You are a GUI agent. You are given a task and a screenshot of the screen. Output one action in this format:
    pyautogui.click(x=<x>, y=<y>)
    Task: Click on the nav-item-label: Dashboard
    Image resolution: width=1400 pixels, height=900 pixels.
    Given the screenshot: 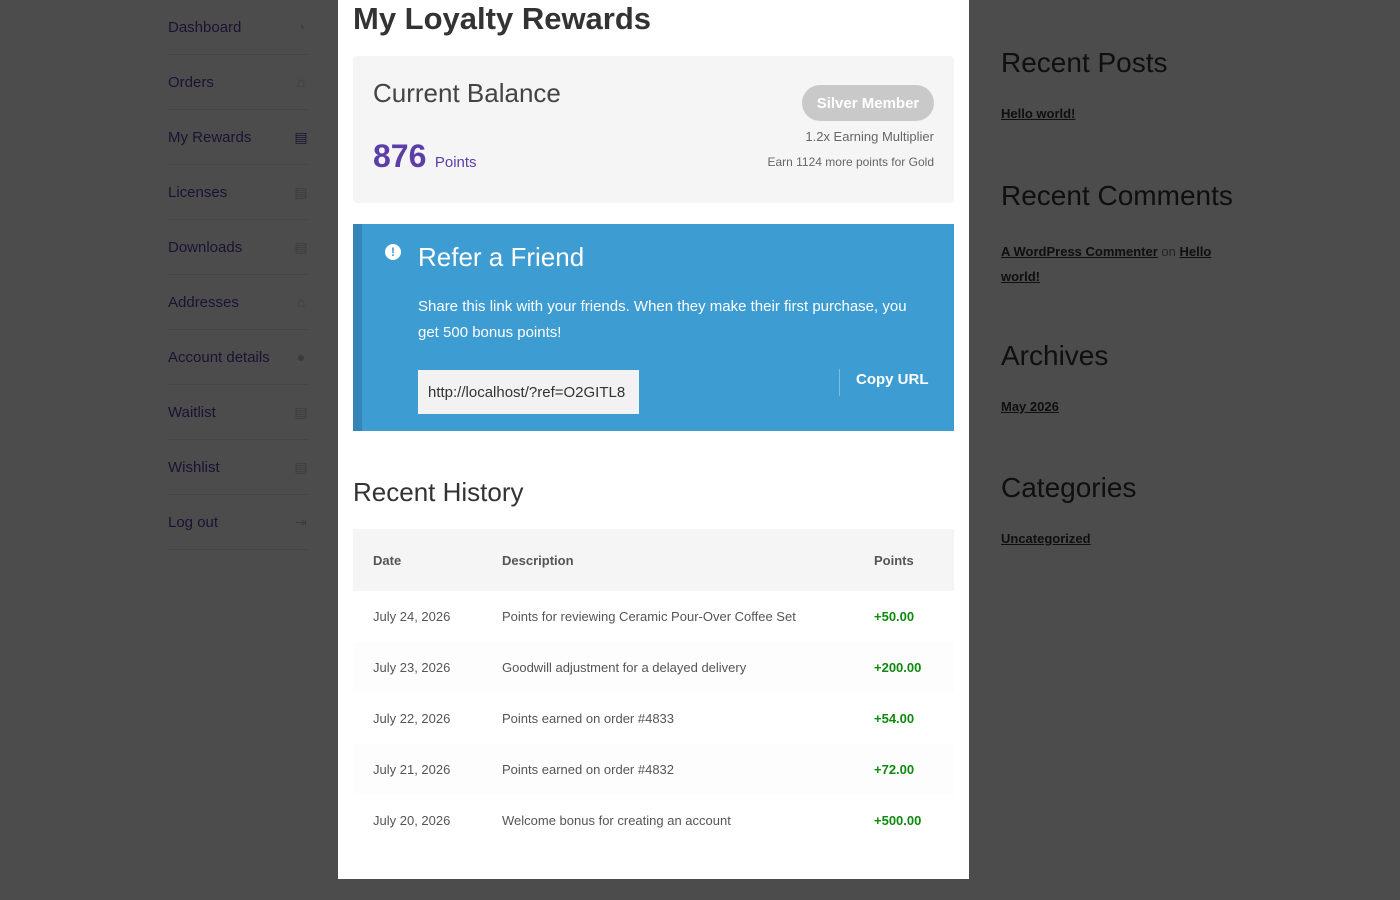 What is the action you would take?
    pyautogui.click(x=205, y=27)
    